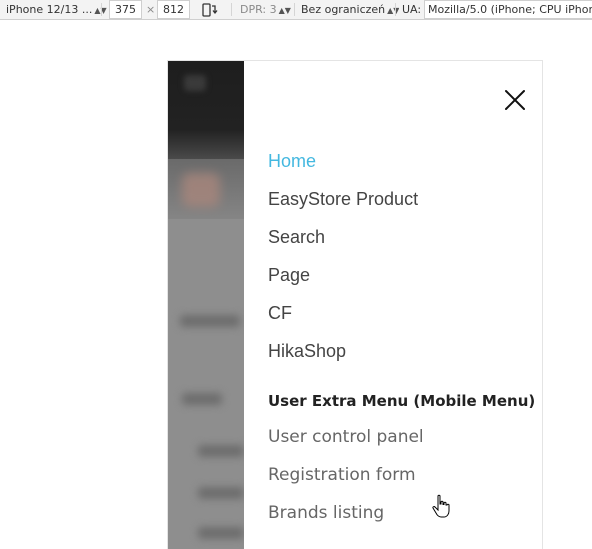 This screenshot has width=592, height=549. Describe the element at coordinates (125, 9) in the screenshot. I see `width-input: 375` at that location.